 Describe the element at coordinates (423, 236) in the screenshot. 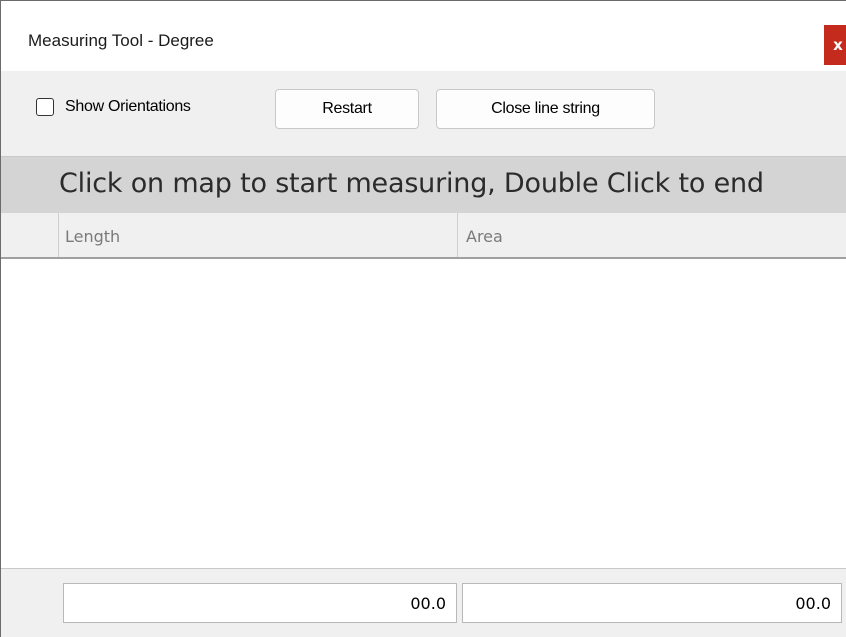

I see `measurements-table-header: Length Area` at that location.